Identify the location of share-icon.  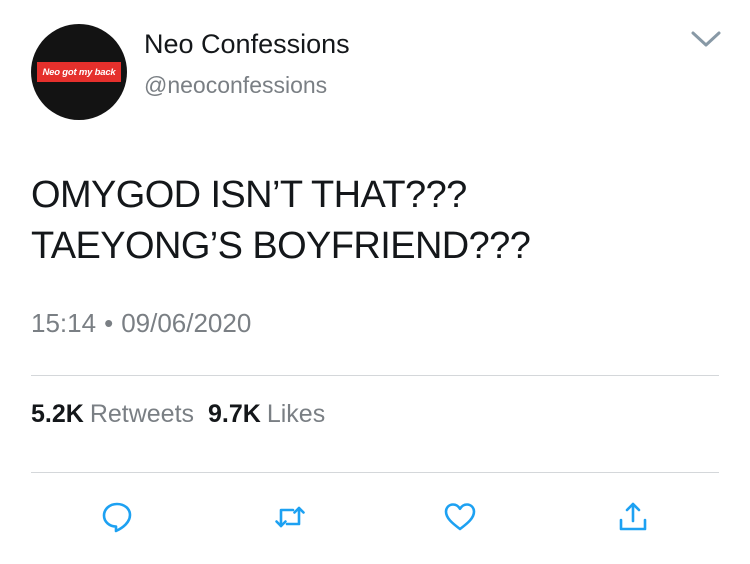
(633, 517).